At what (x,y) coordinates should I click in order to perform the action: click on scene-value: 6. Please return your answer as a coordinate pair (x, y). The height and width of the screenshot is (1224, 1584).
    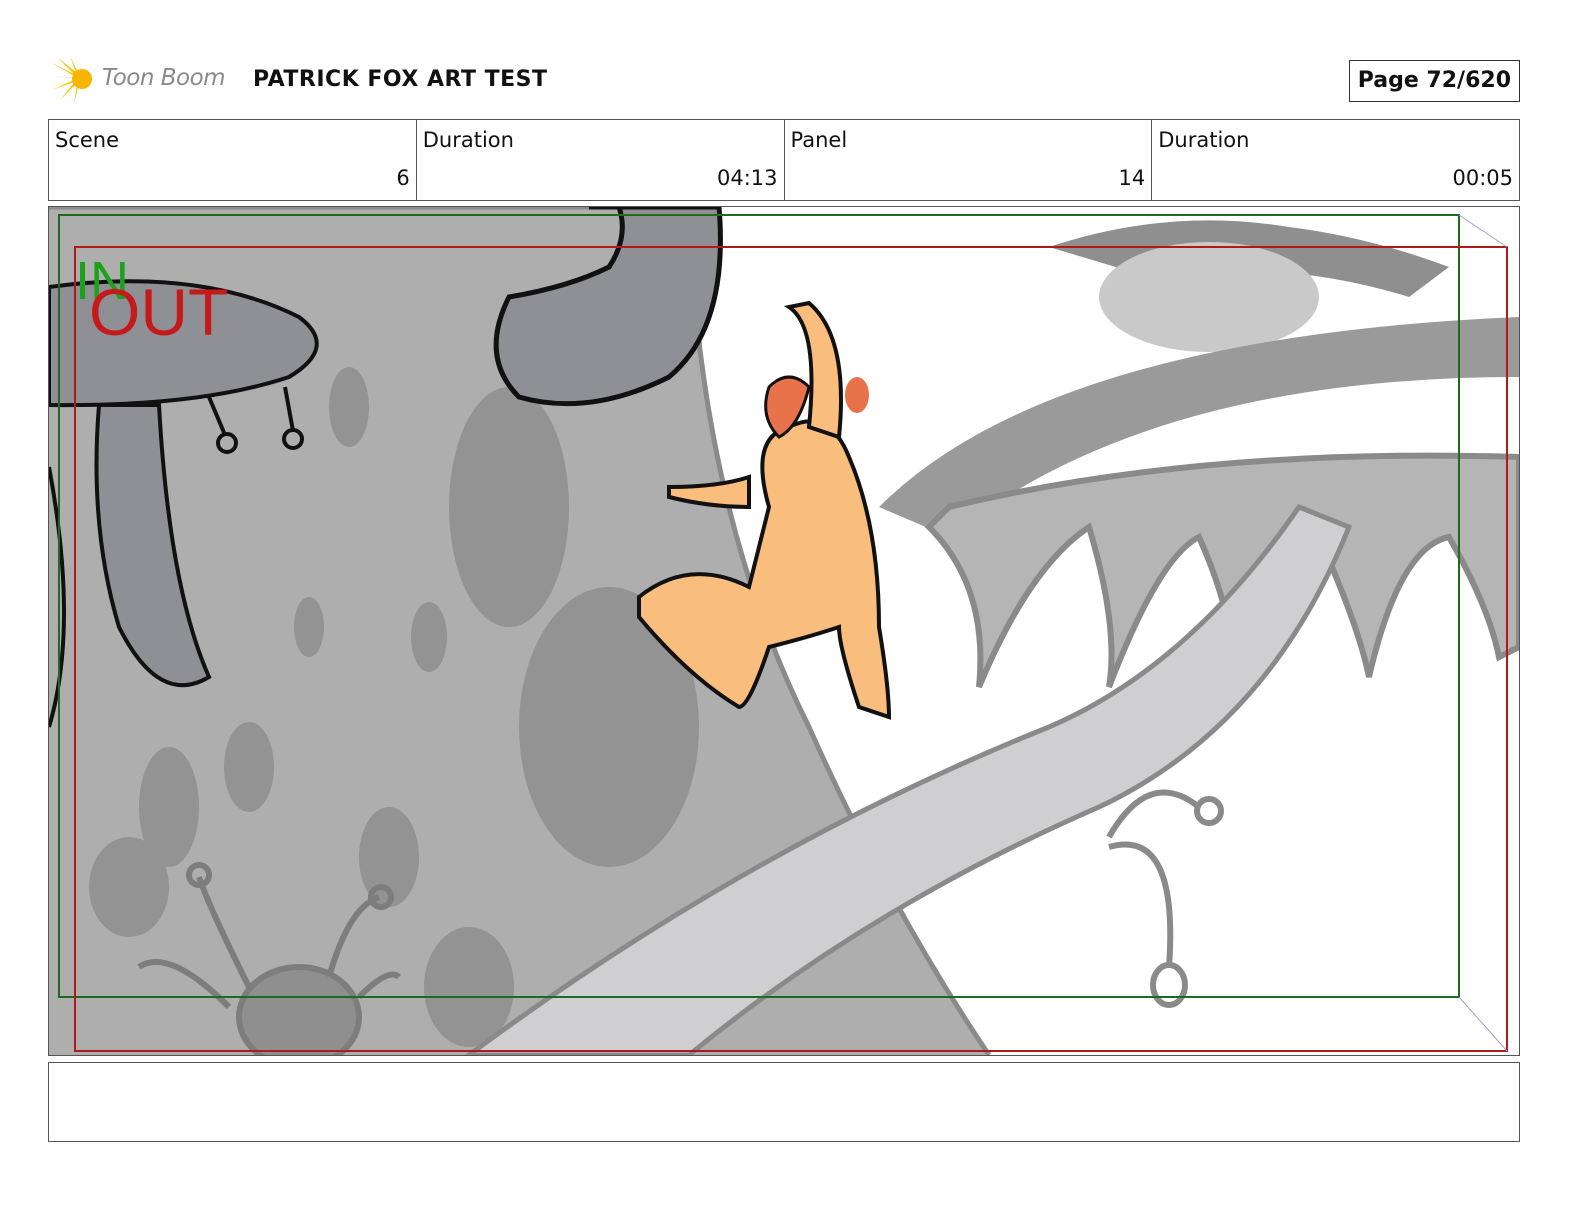
    Looking at the image, I should click on (403, 178).